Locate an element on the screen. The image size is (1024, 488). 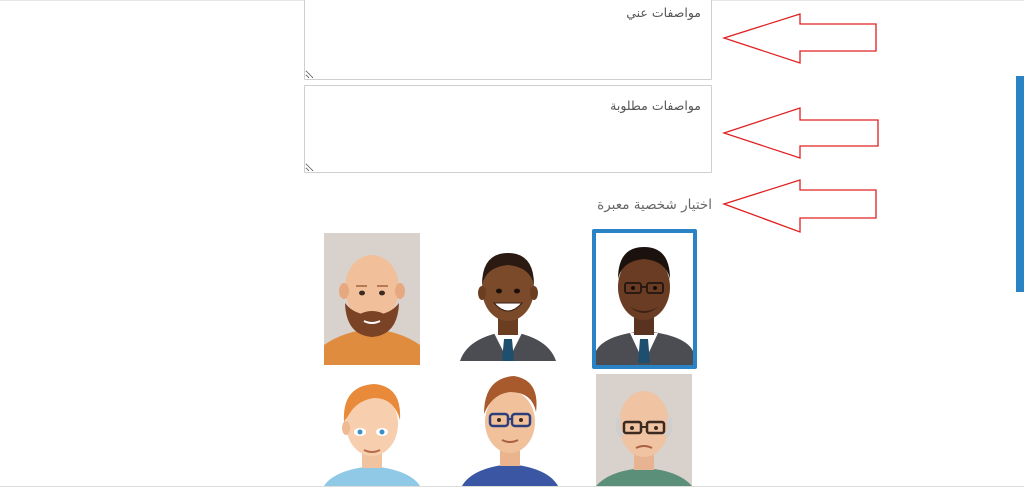
required-specs-field is located at coordinates (508, 129).